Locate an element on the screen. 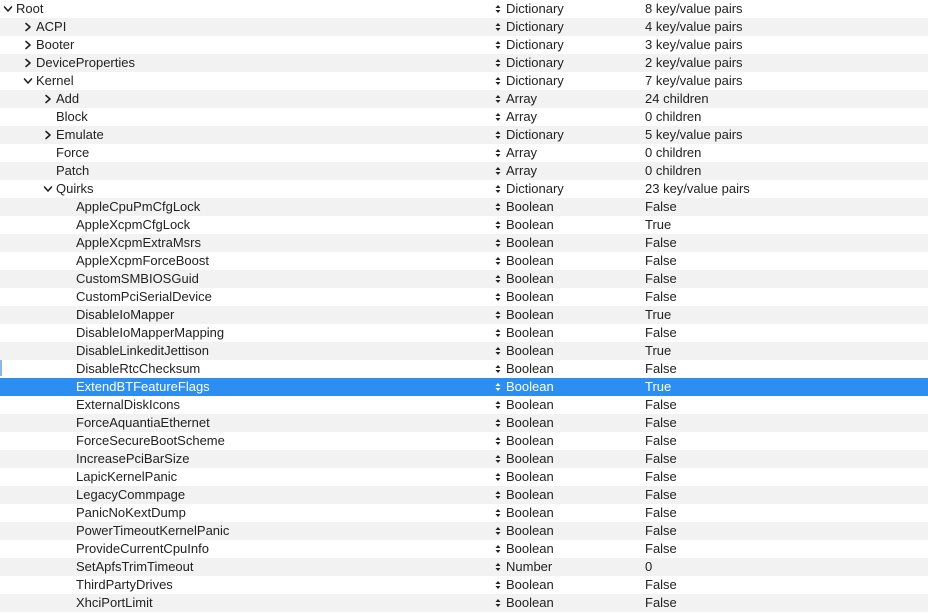  plist-row-force-aquantia-ethernet: ForceAquantiaEthernet Boolean False is located at coordinates (464, 423).